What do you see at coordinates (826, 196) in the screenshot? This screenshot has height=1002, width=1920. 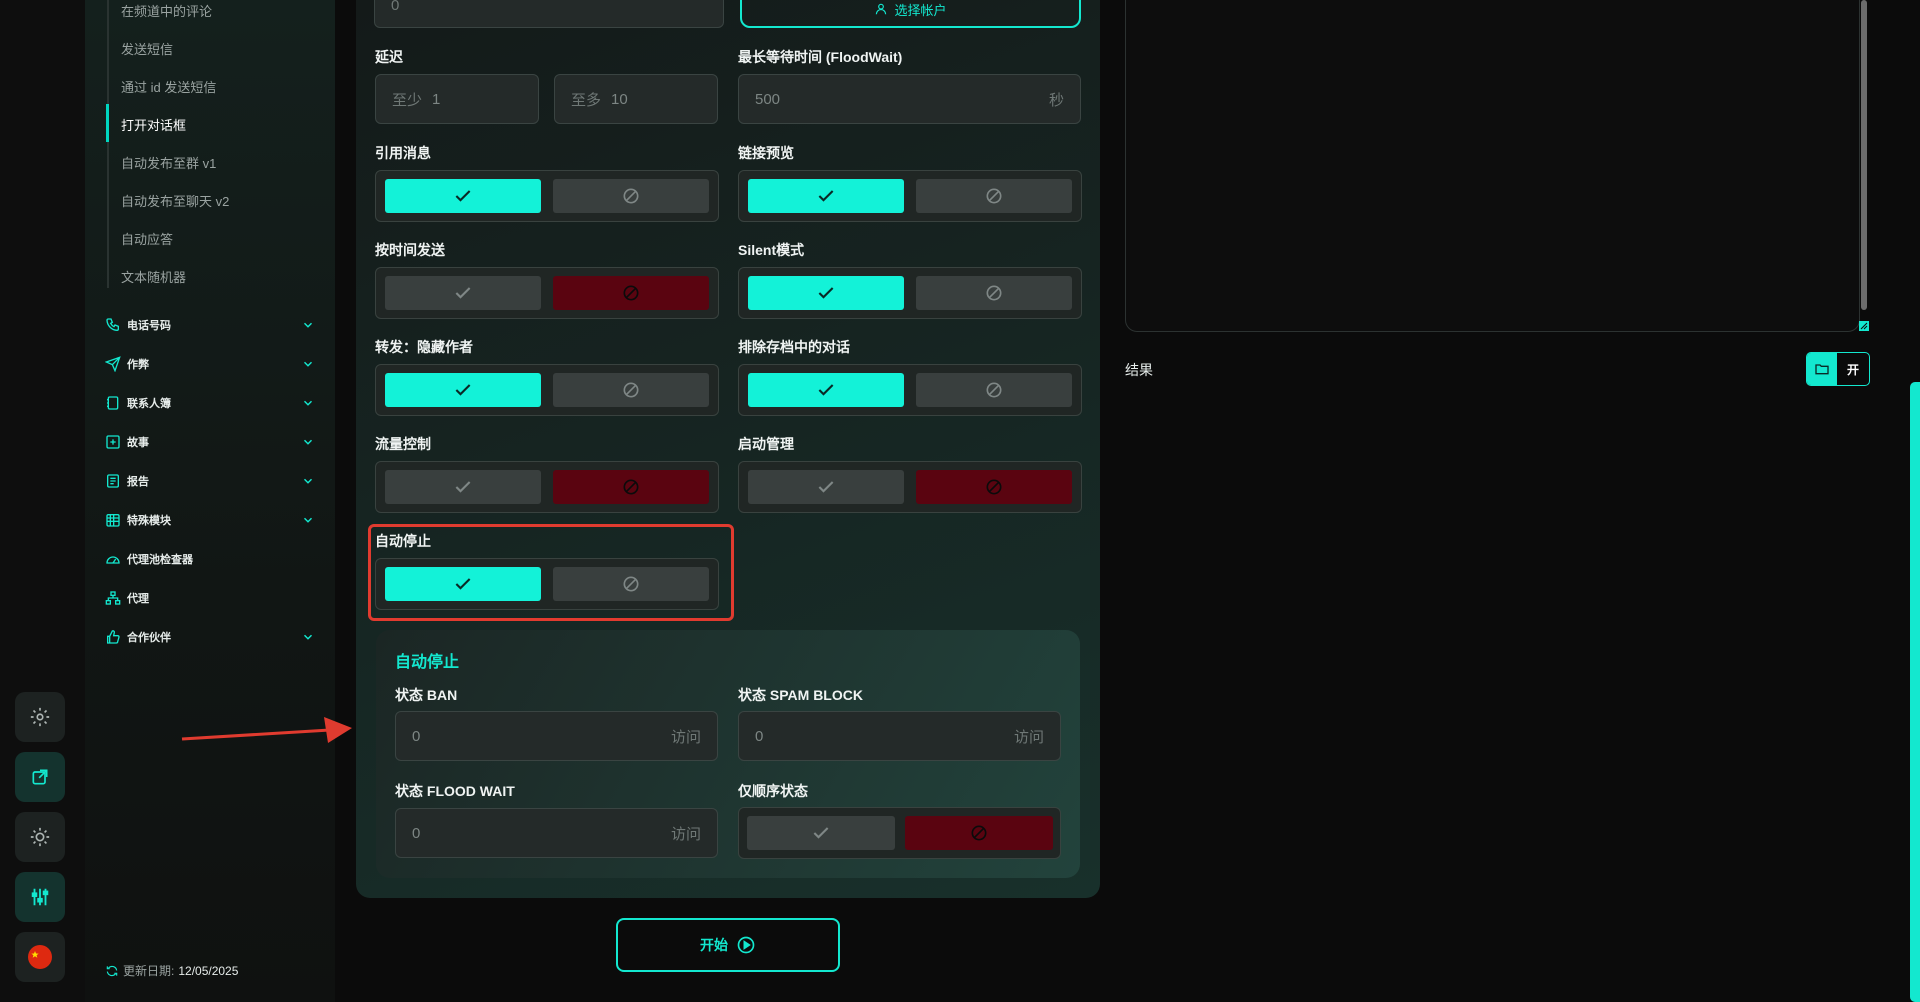 I see `link-preview-enable-button` at bounding box center [826, 196].